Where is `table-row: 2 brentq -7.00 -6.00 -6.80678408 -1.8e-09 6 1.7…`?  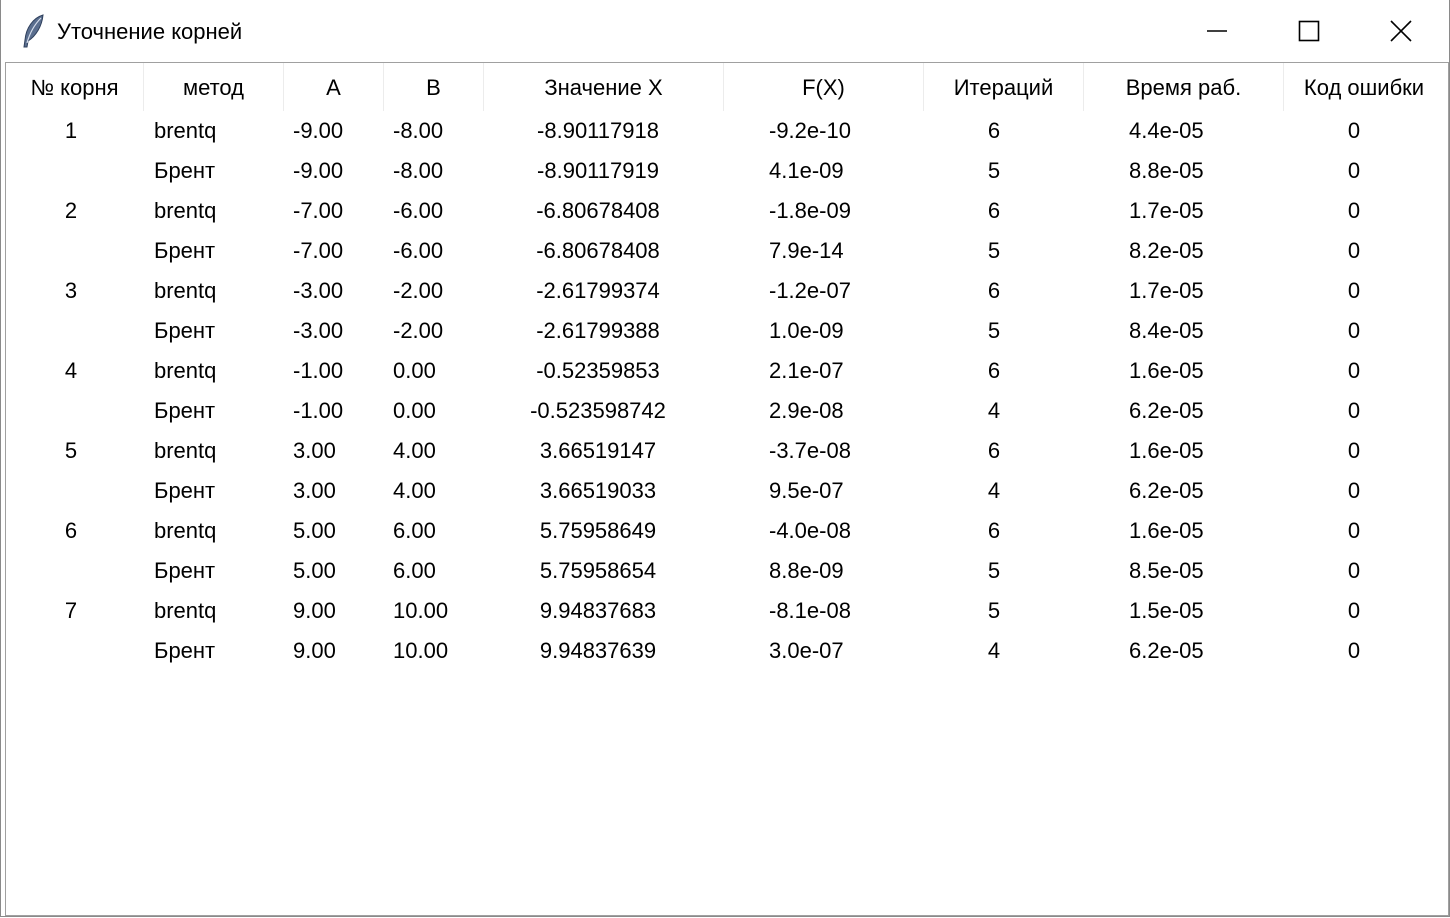
table-row: 2 brentq -7.00 -6.00 -6.80678408 -1.8e-09 6 1.7… is located at coordinates (727, 211).